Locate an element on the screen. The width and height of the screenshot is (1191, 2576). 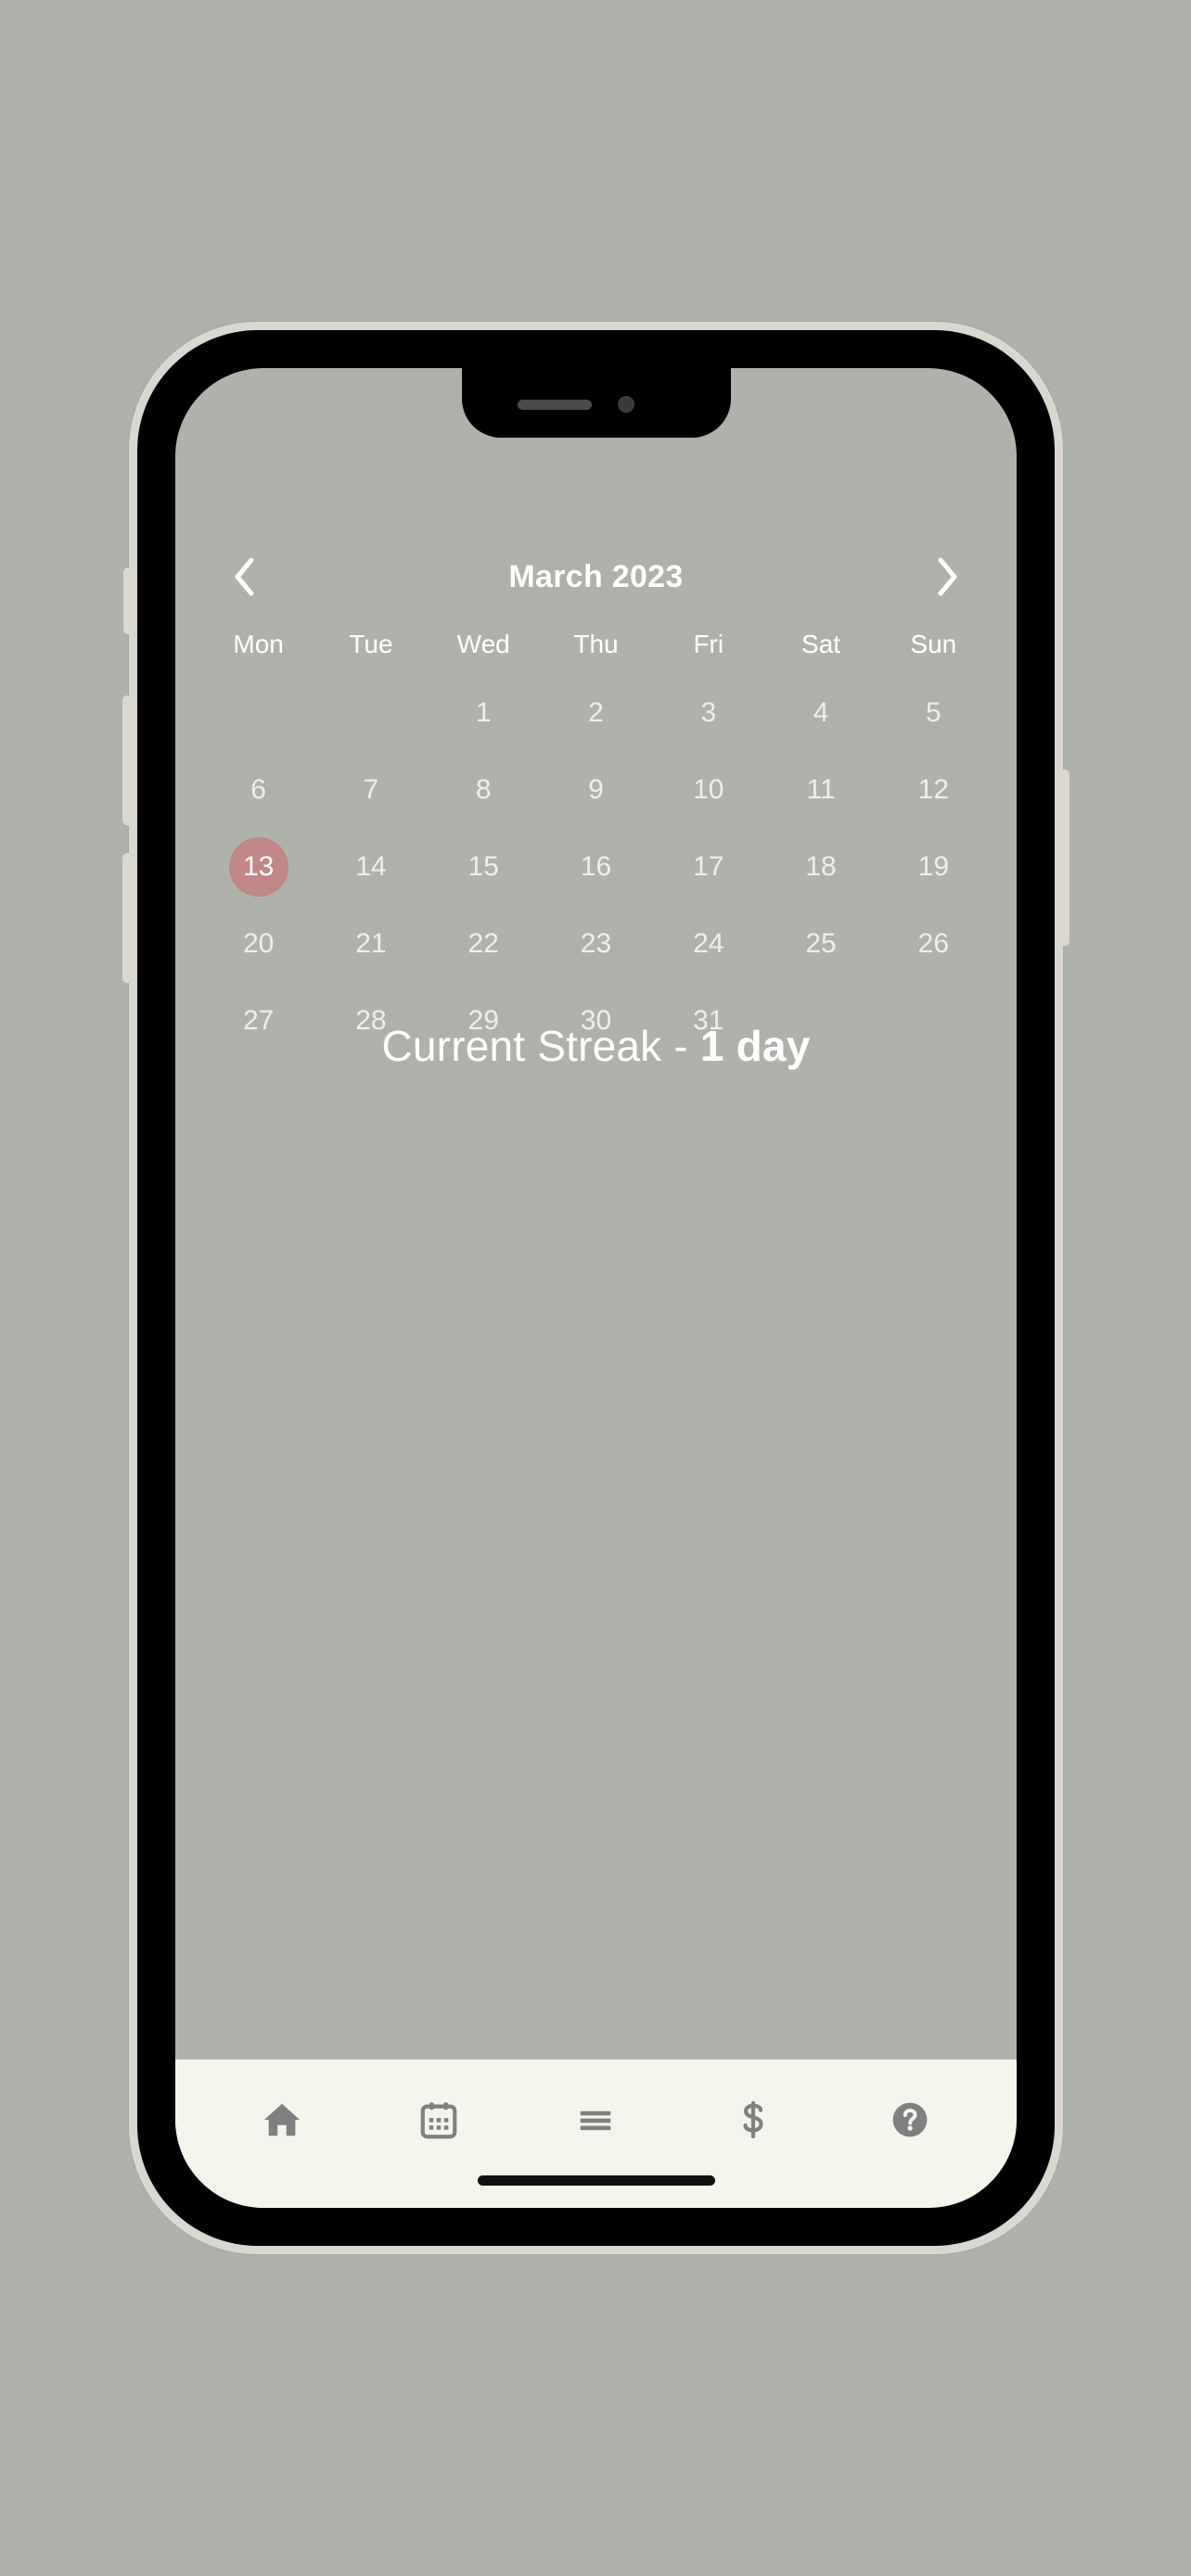
calendar-day-cell: 4 is located at coordinates (820, 712).